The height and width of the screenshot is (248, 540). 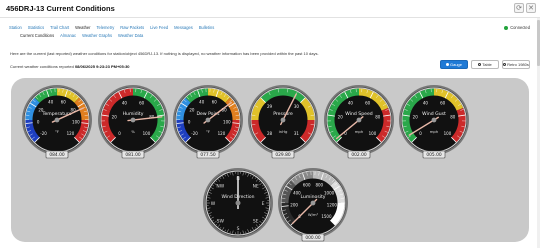 I want to click on view-button-label: Table, so click(x=487, y=64).